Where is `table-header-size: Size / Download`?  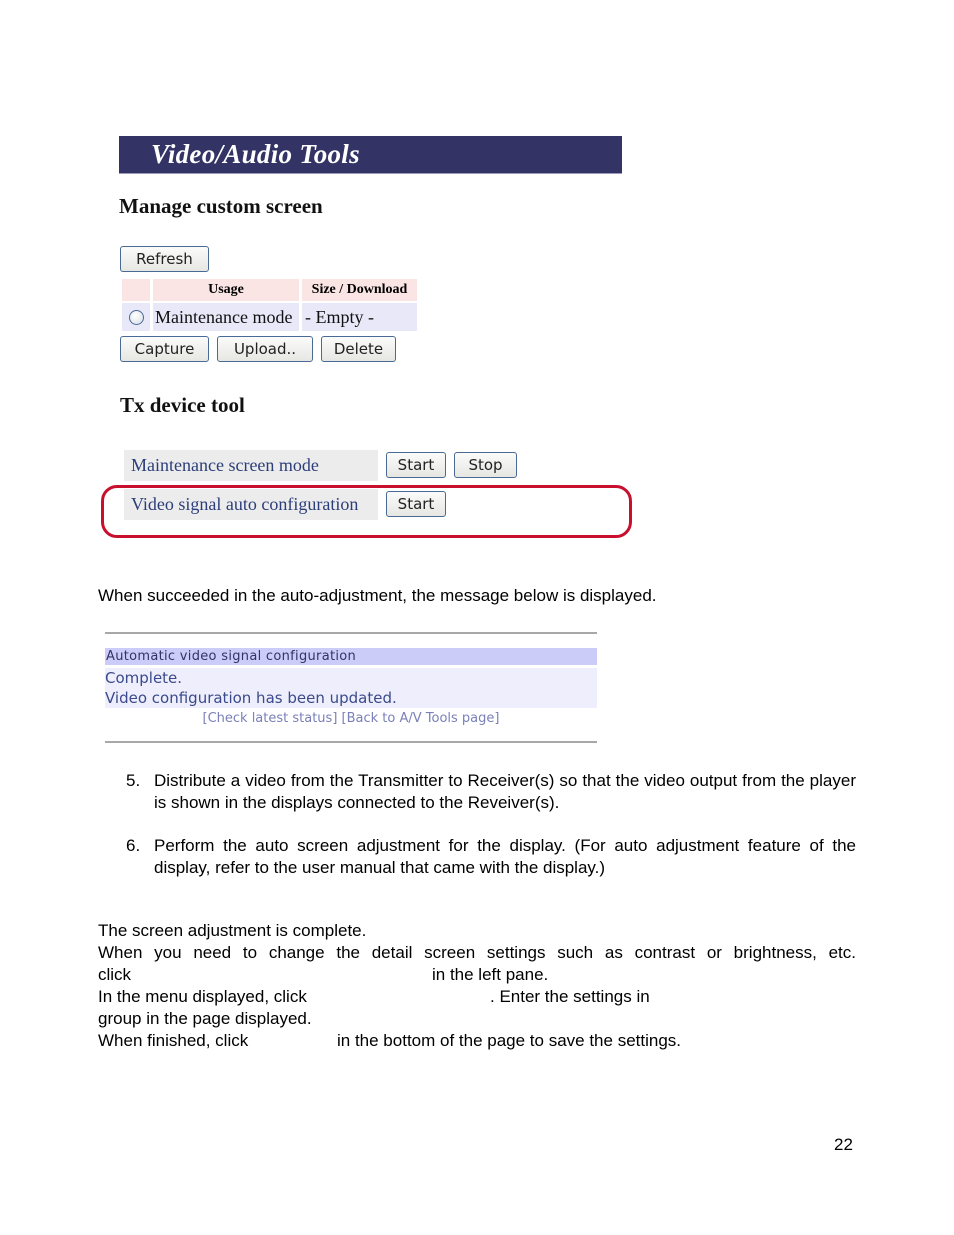 table-header-size: Size / Download is located at coordinates (359, 290).